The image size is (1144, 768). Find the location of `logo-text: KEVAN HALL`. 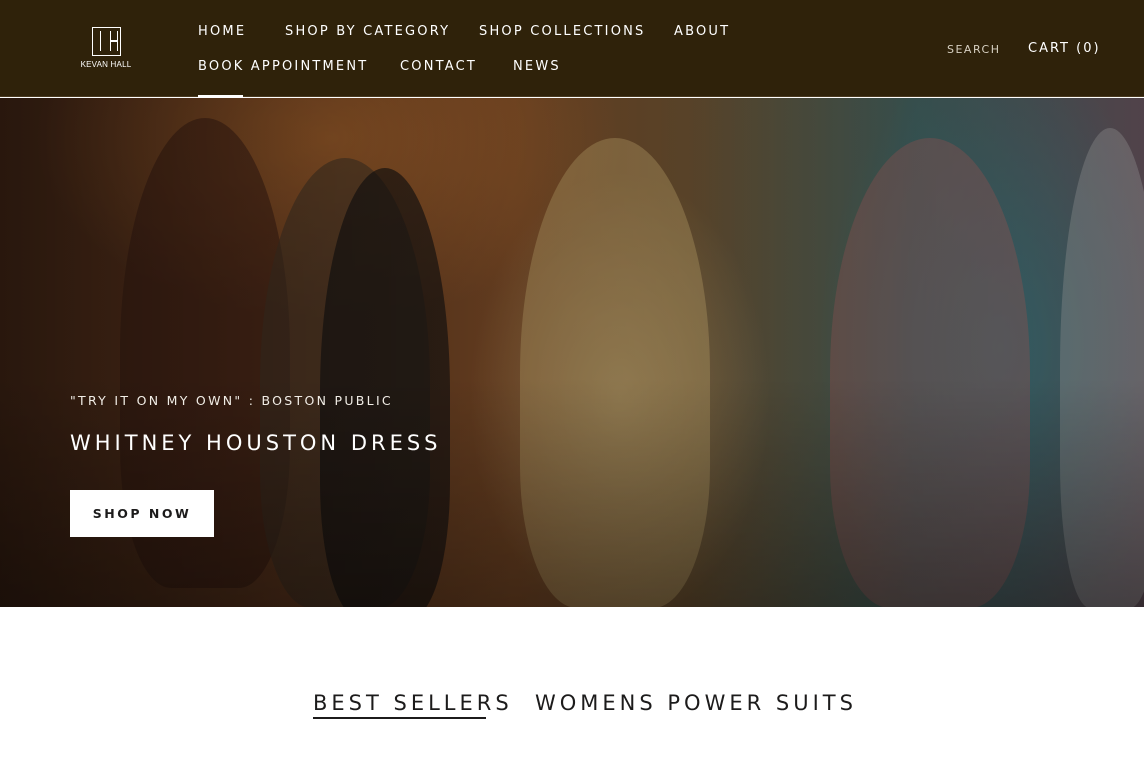

logo-text: KEVAN HALL is located at coordinates (106, 64).